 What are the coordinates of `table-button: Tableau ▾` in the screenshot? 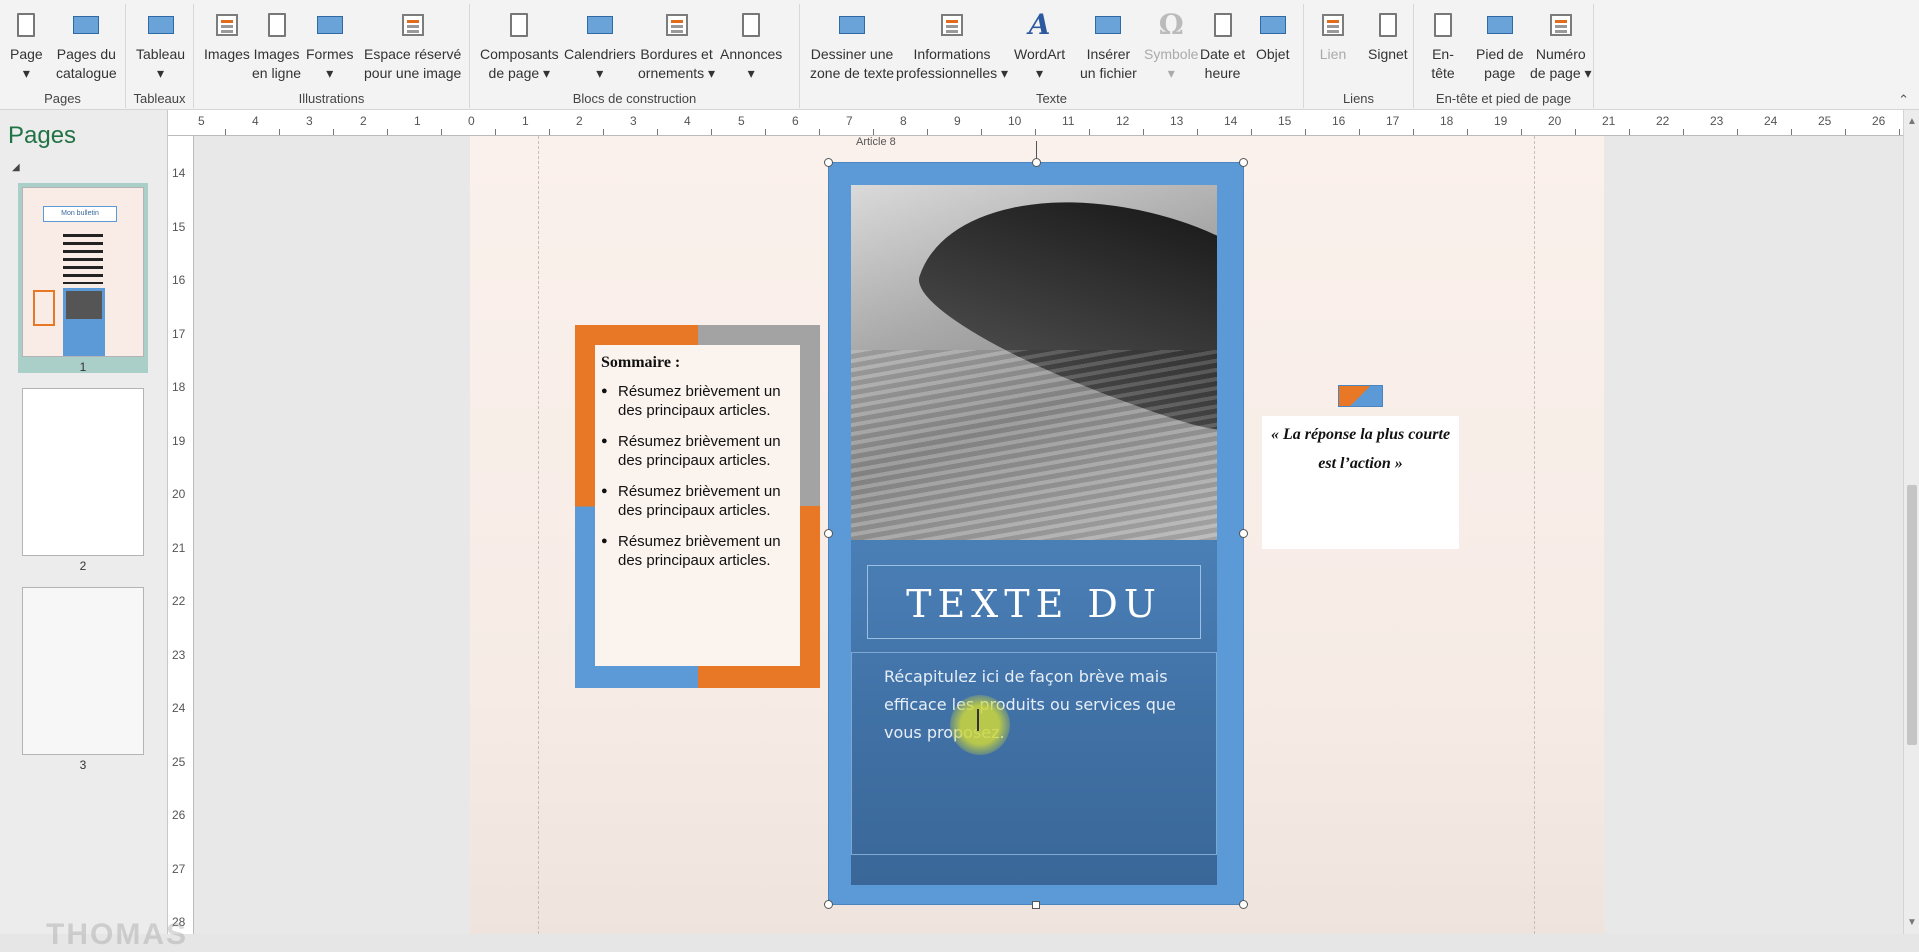 It's located at (160, 46).